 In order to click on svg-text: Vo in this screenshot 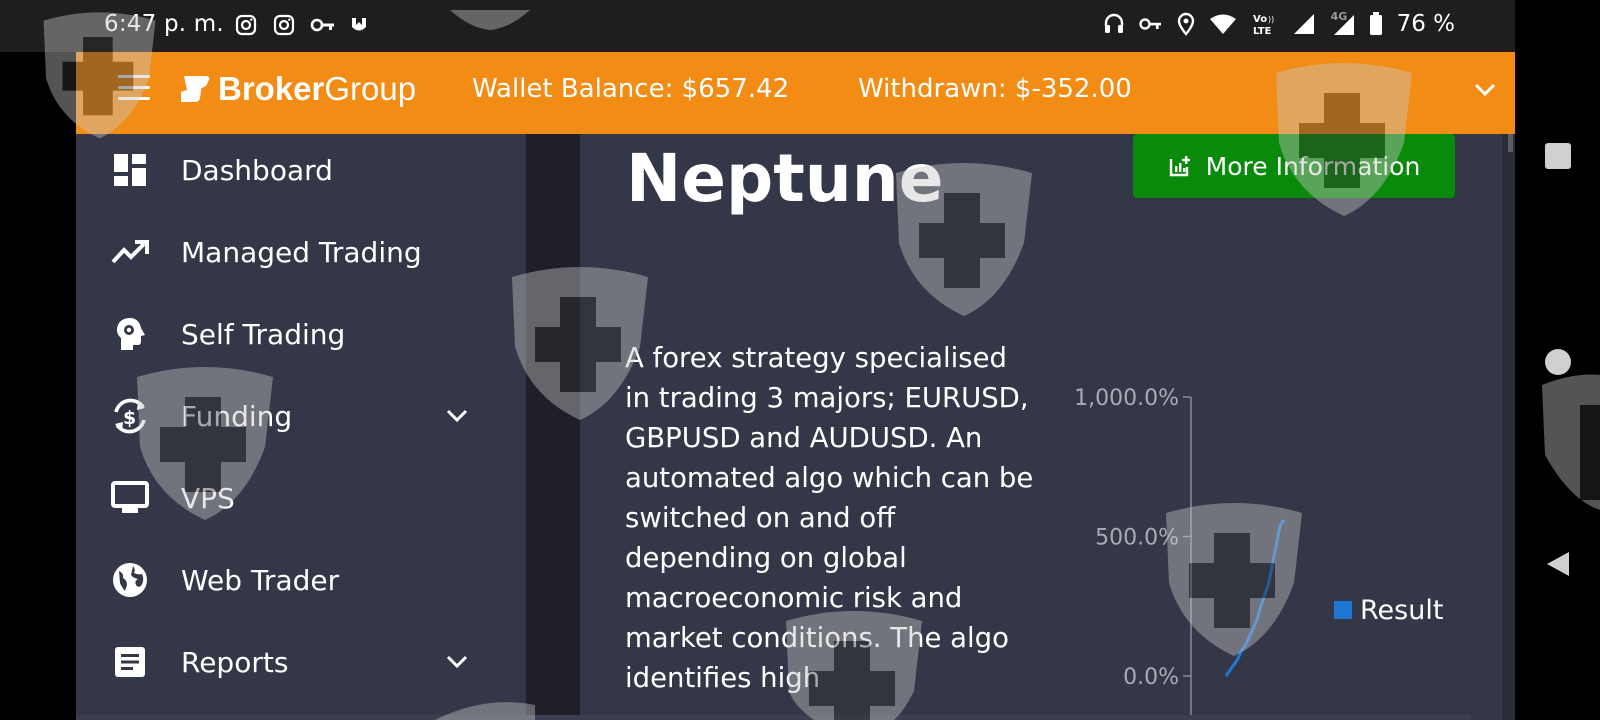, I will do `click(1260, 19)`.